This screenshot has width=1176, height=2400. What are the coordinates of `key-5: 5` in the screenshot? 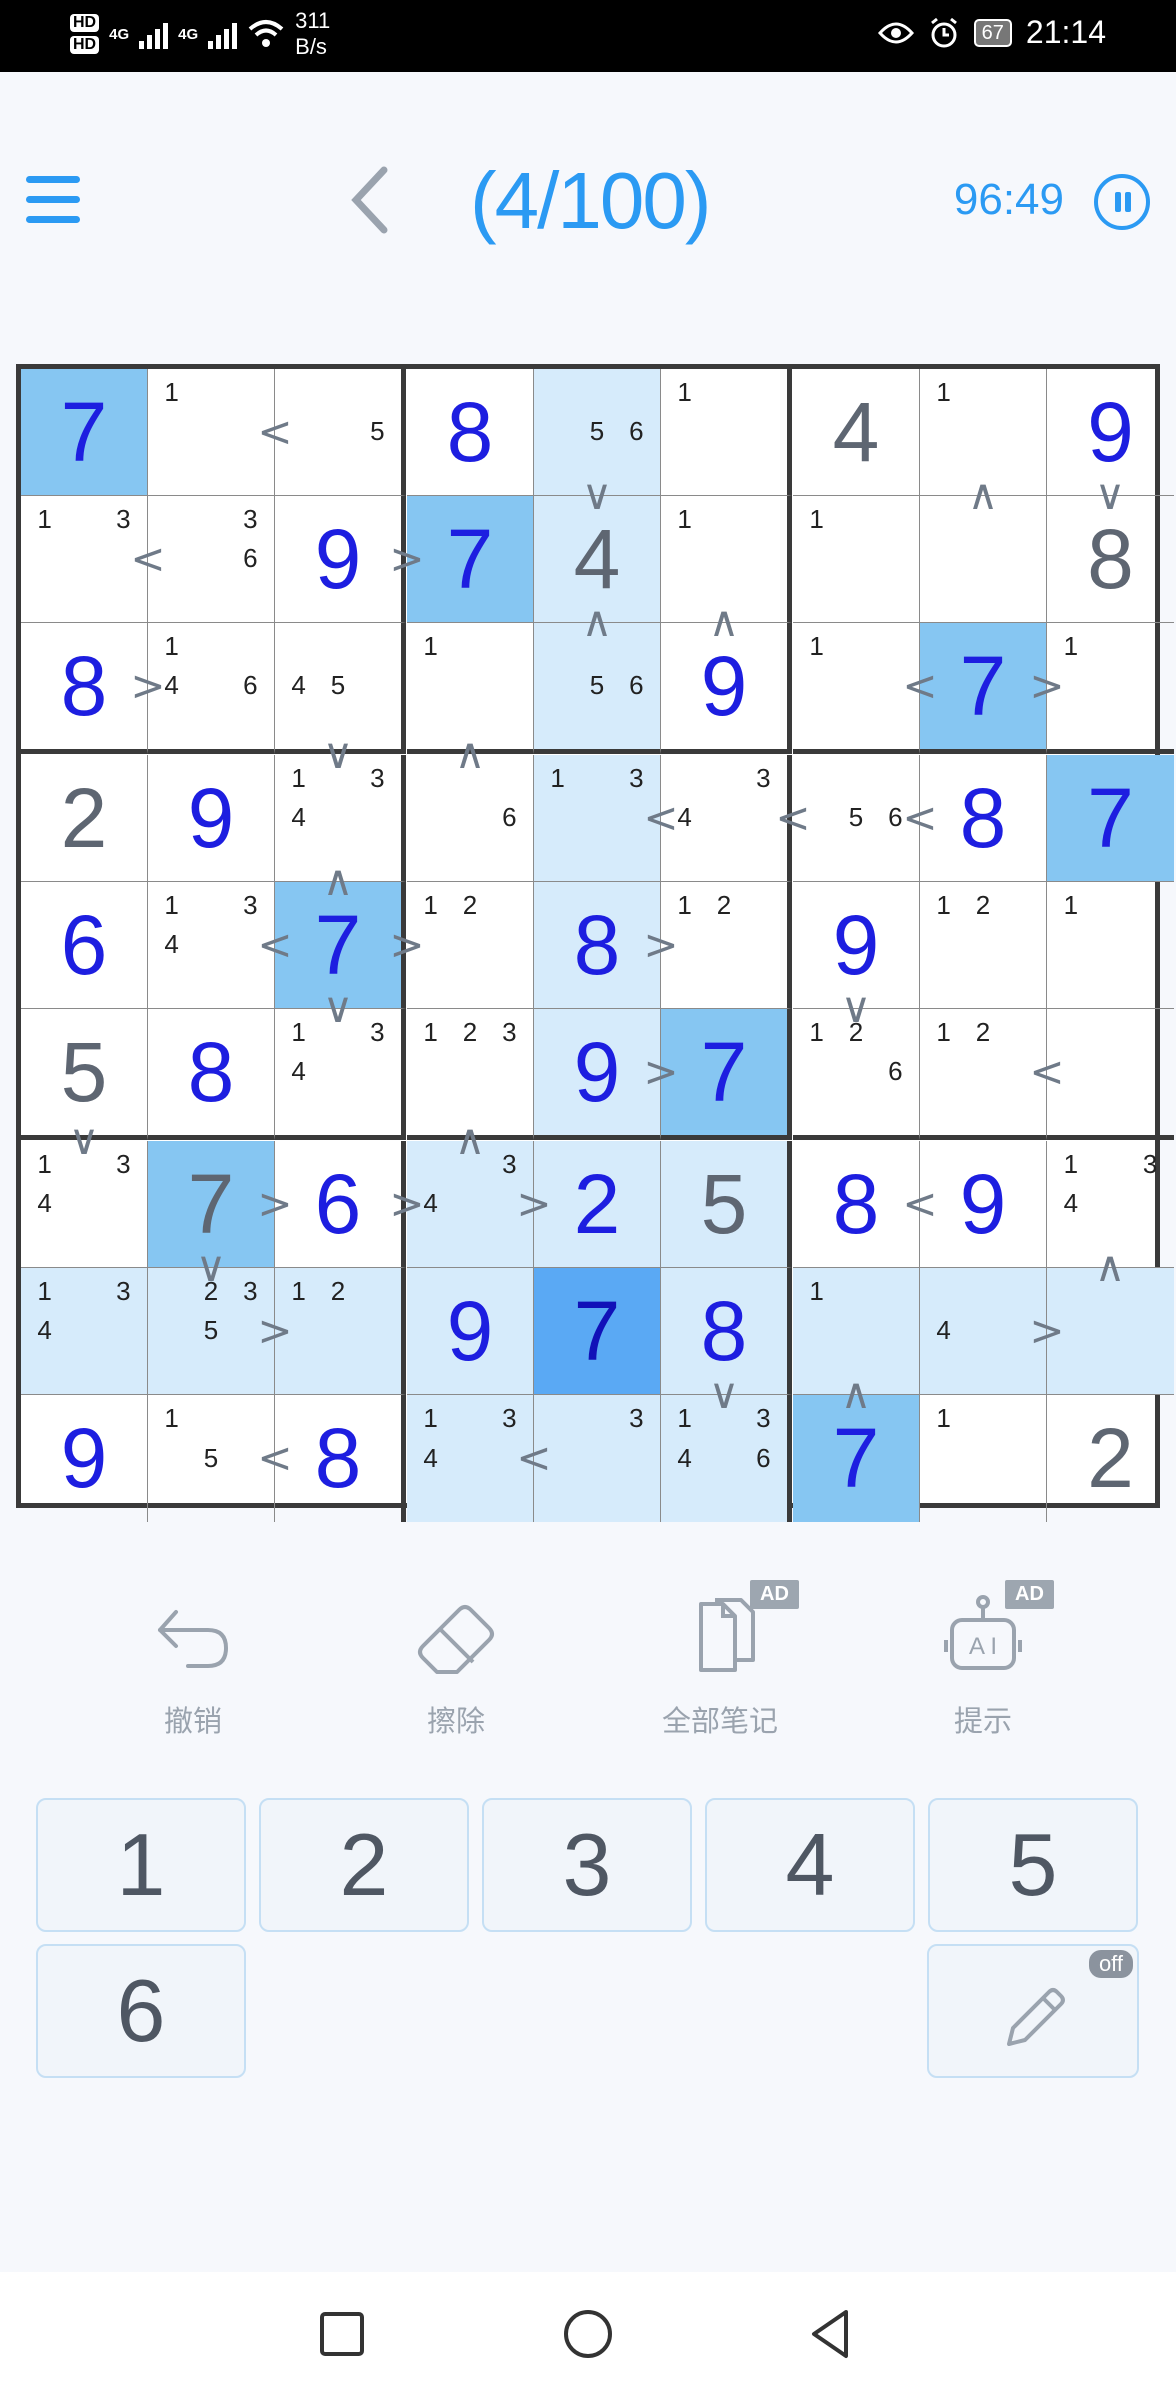 It's located at (1033, 1865).